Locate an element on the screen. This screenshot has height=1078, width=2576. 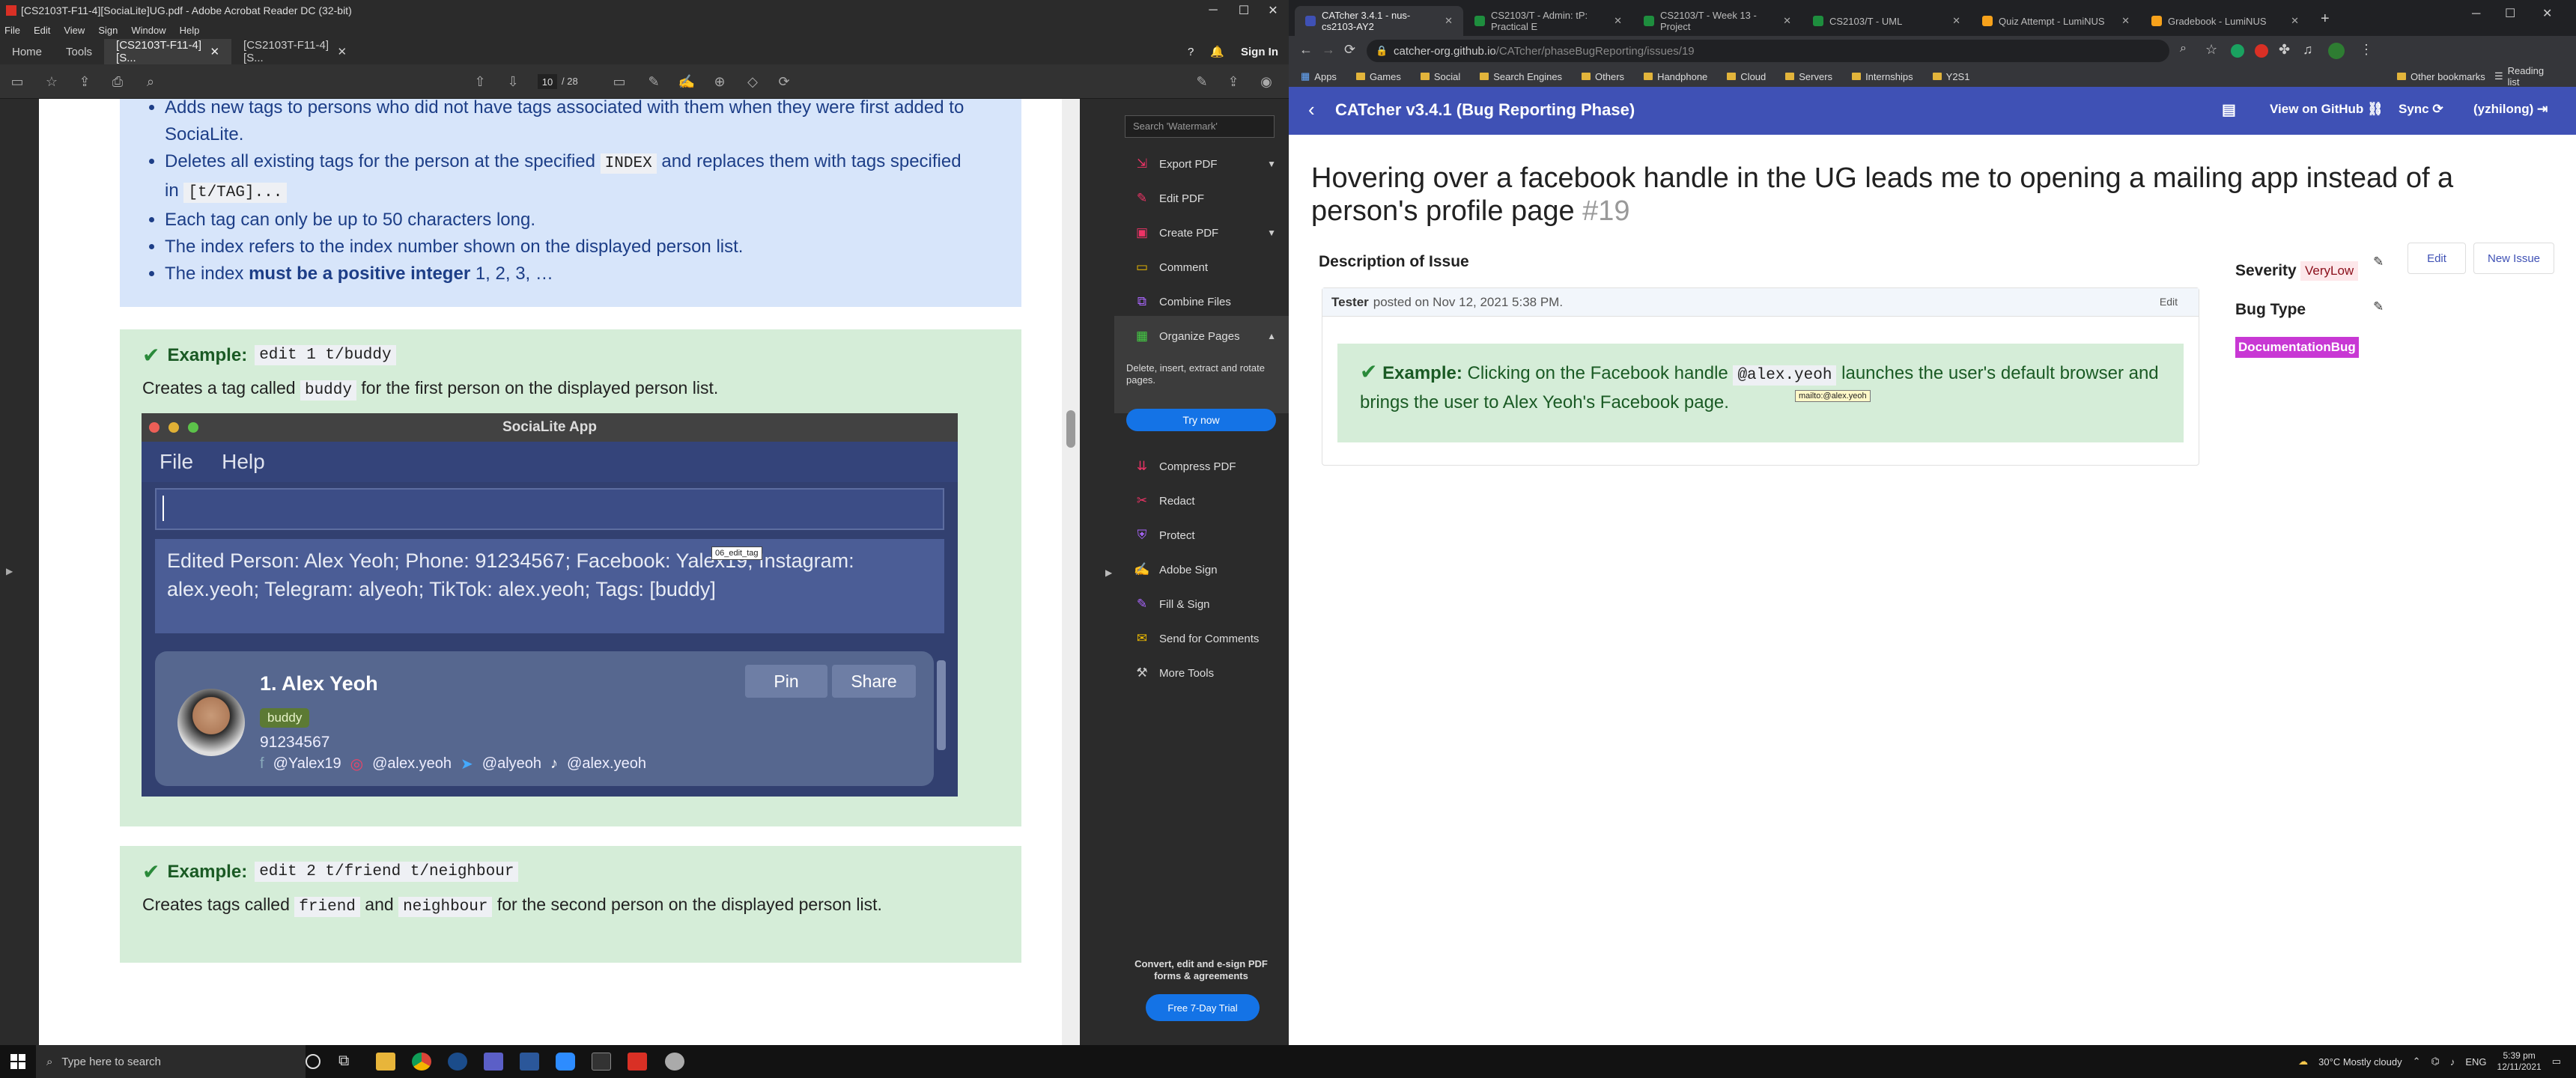
tool-create-pdf: ▣ Create PDF ▼ is located at coordinates (1205, 233).